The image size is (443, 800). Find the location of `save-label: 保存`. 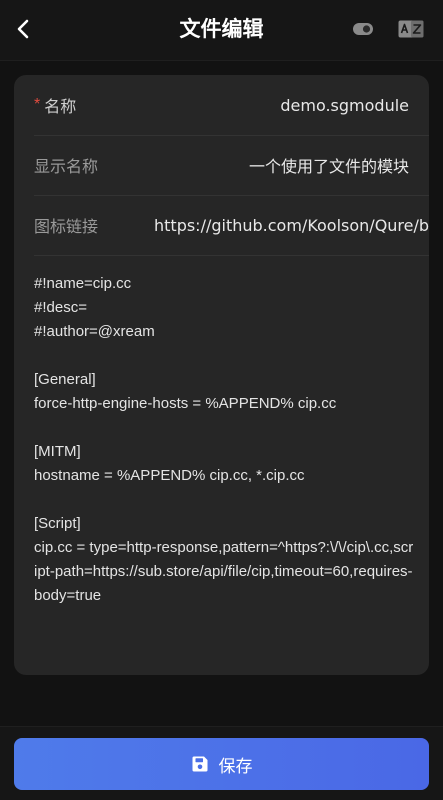

save-label: 保存 is located at coordinates (235, 766).